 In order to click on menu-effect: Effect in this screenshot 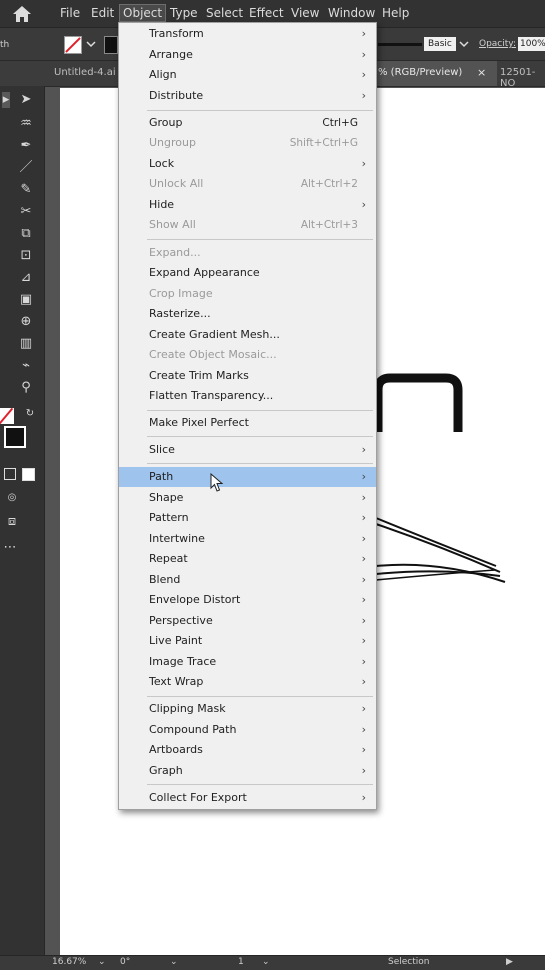, I will do `click(266, 13)`.